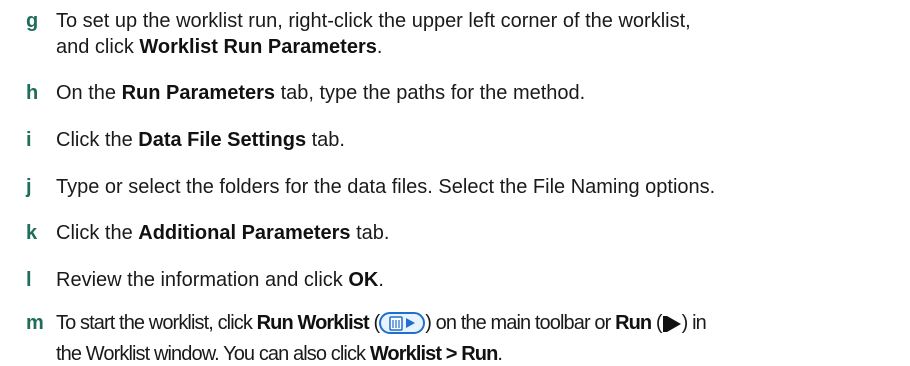 Image resolution: width=910 pixels, height=366 pixels. Describe the element at coordinates (198, 93) in the screenshot. I see `tab-reference: Run Parameters` at that location.